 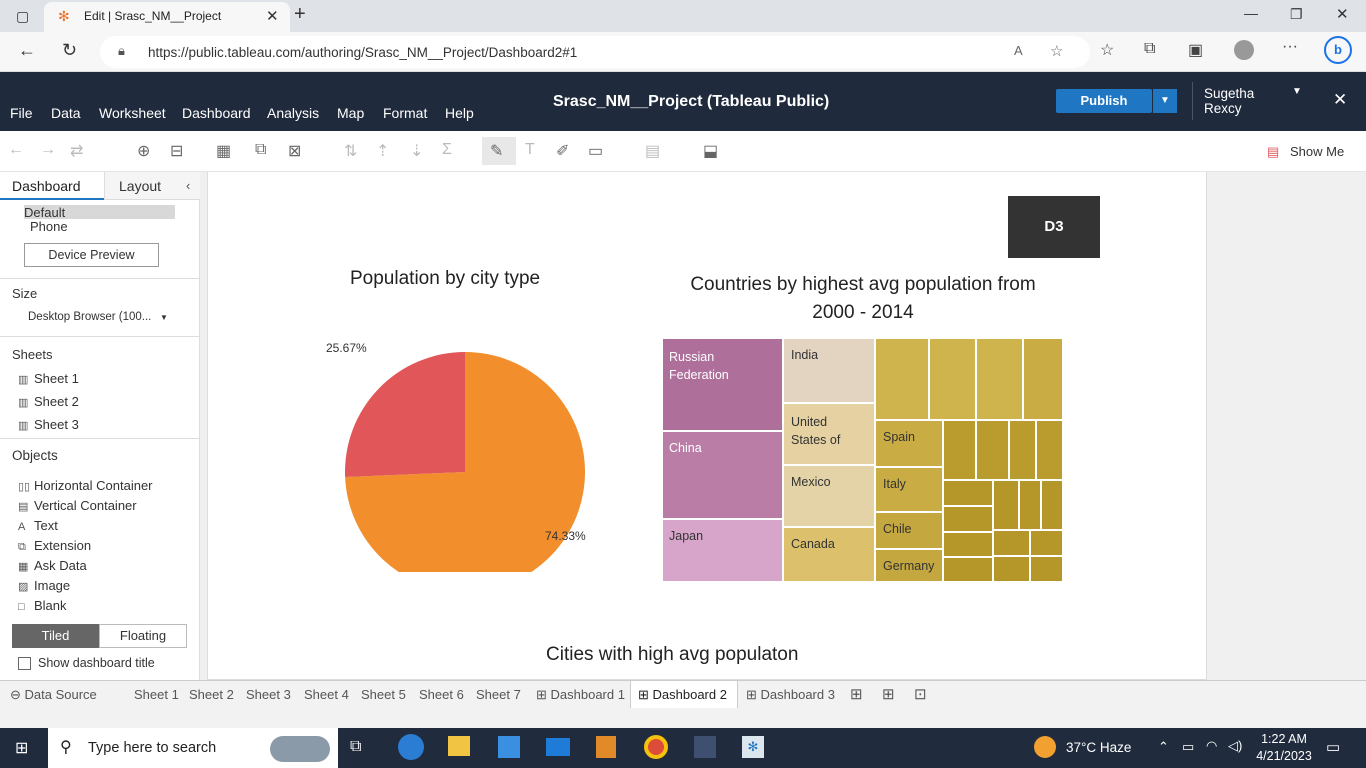 I want to click on collapse-icon: ‹, so click(x=188, y=185).